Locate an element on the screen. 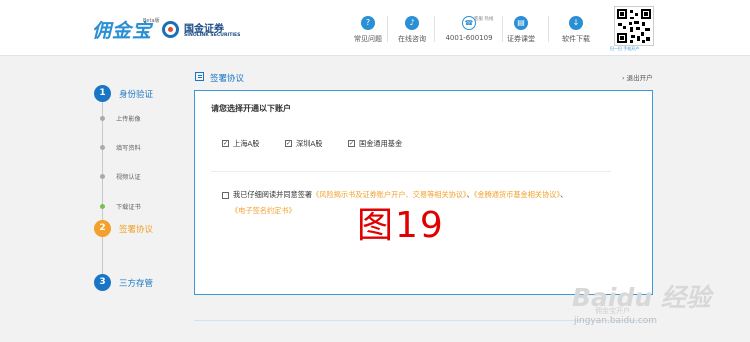  nav-securities-class: ▤ 证券课堂 is located at coordinates (521, 30).